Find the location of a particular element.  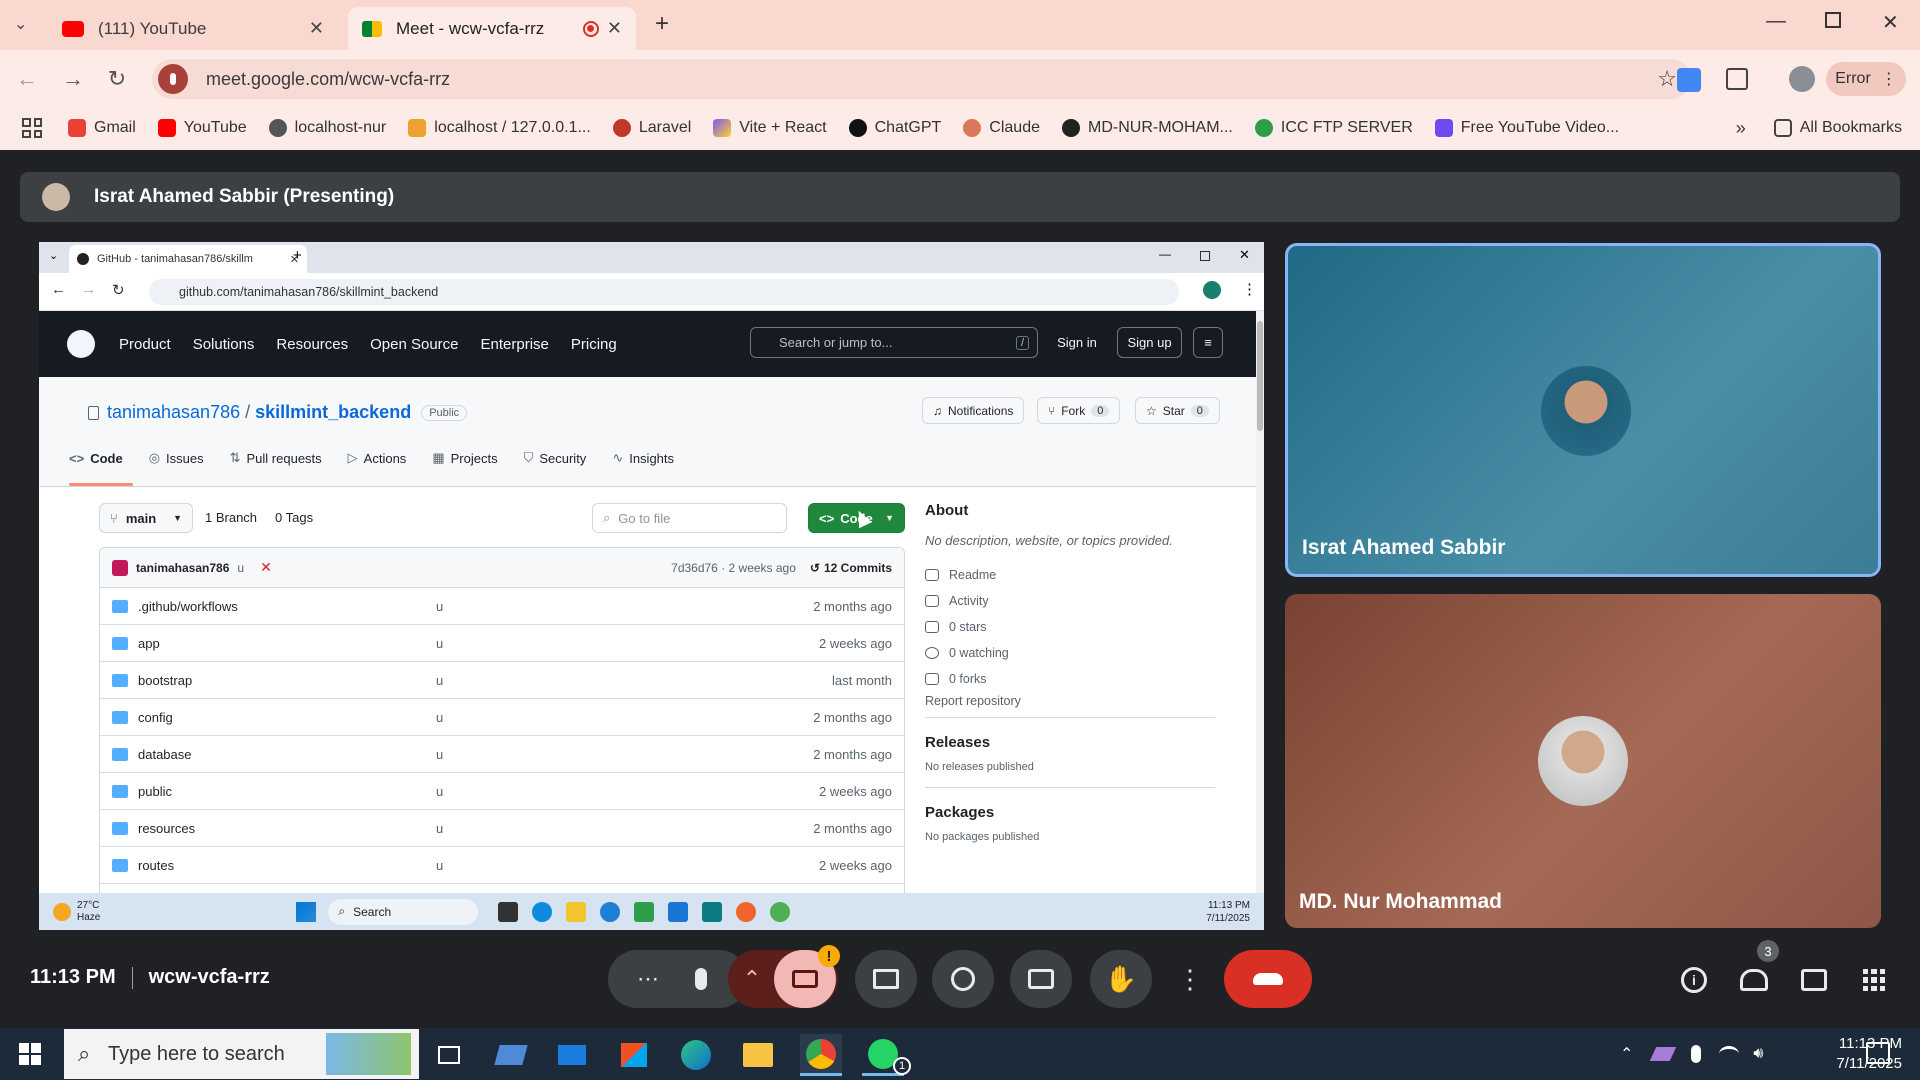

meeting-details-button: i is located at coordinates (1694, 980).